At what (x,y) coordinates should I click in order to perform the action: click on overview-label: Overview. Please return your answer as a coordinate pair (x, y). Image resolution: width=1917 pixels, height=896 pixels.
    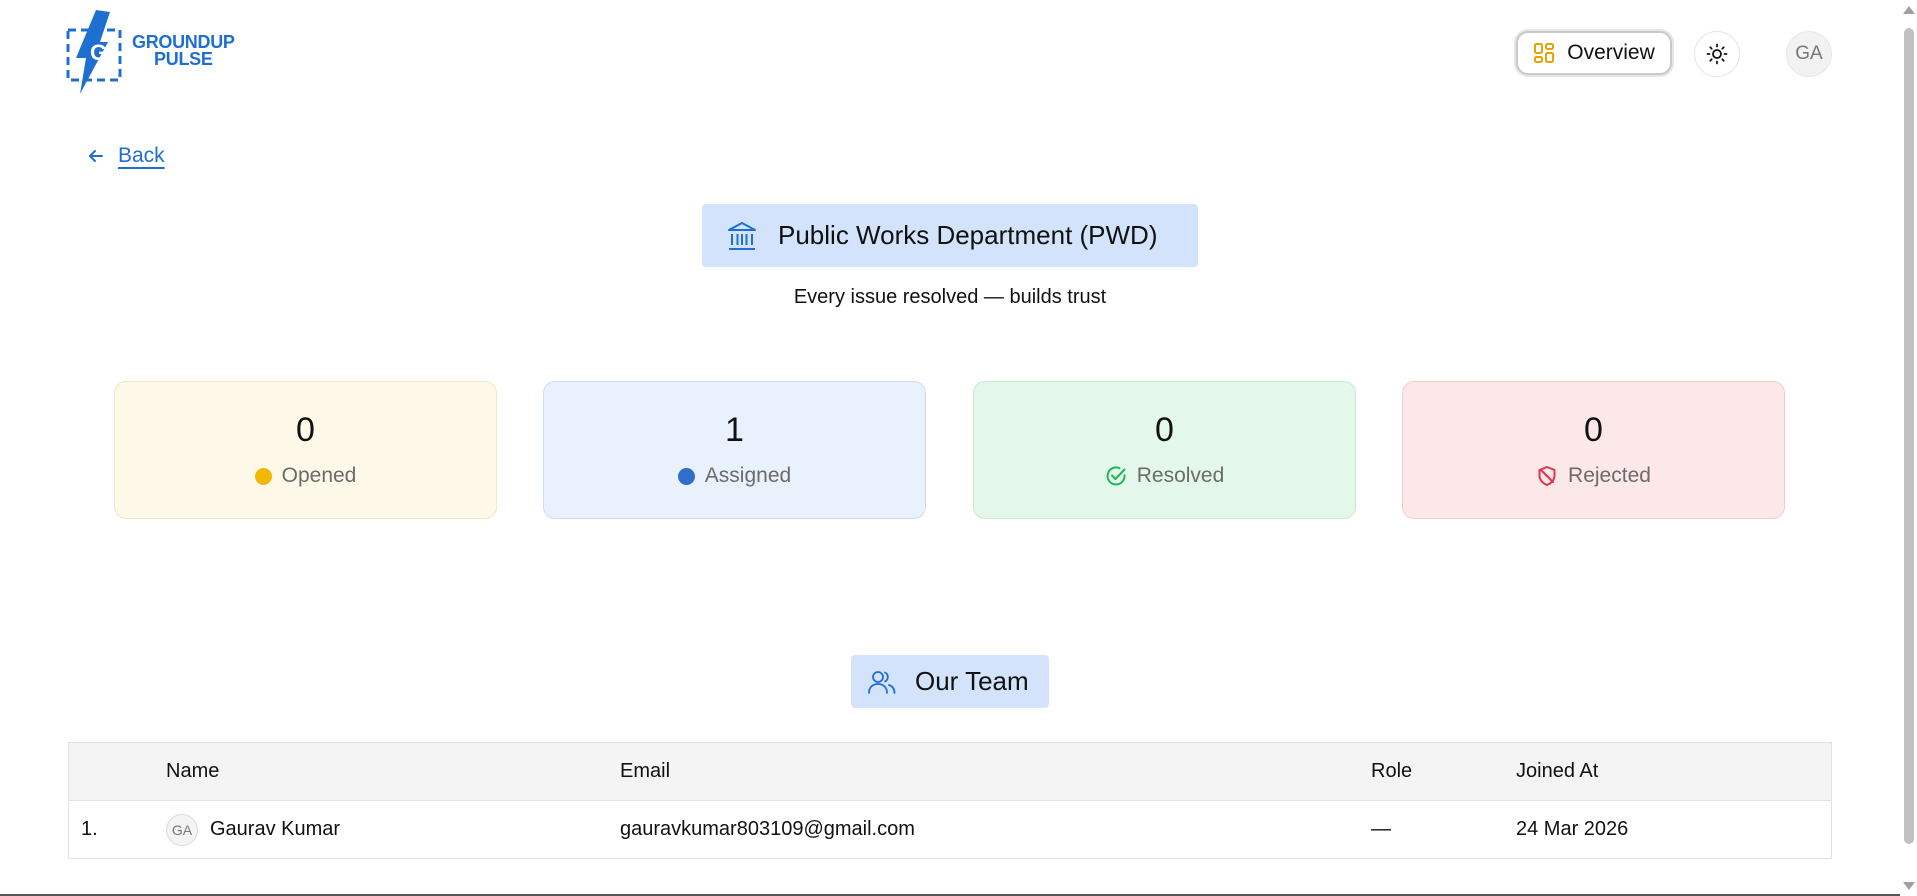
    Looking at the image, I should click on (1611, 52).